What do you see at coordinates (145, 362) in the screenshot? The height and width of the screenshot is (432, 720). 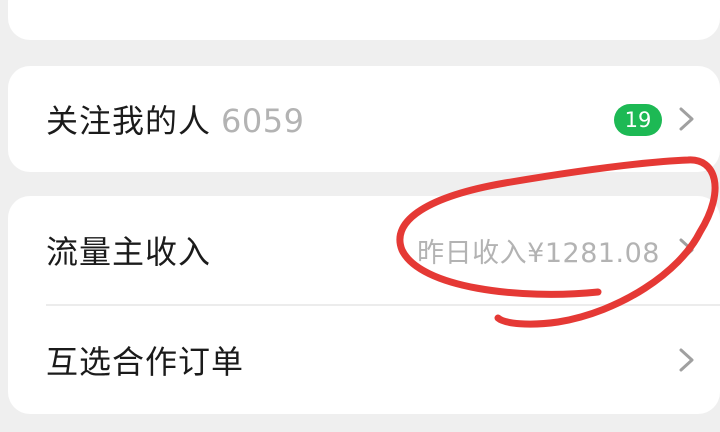 I see `orders-label: 互选合作订单` at bounding box center [145, 362].